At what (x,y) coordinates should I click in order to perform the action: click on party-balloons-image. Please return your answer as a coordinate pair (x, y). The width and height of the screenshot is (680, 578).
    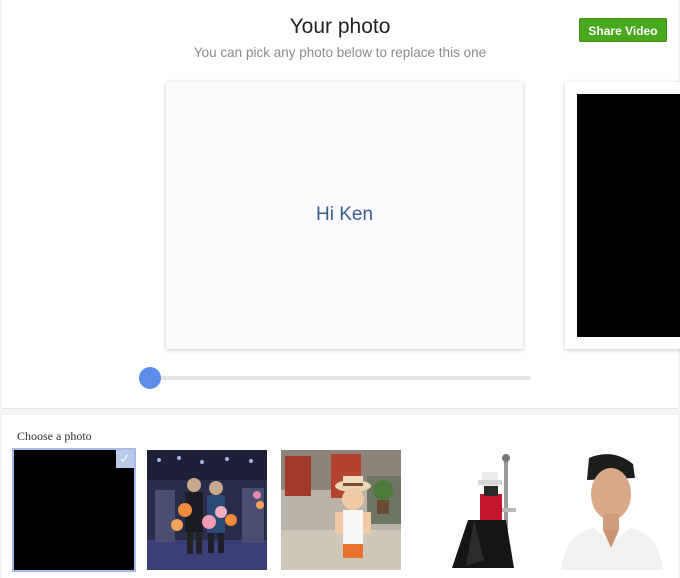
    Looking at the image, I should click on (207, 510).